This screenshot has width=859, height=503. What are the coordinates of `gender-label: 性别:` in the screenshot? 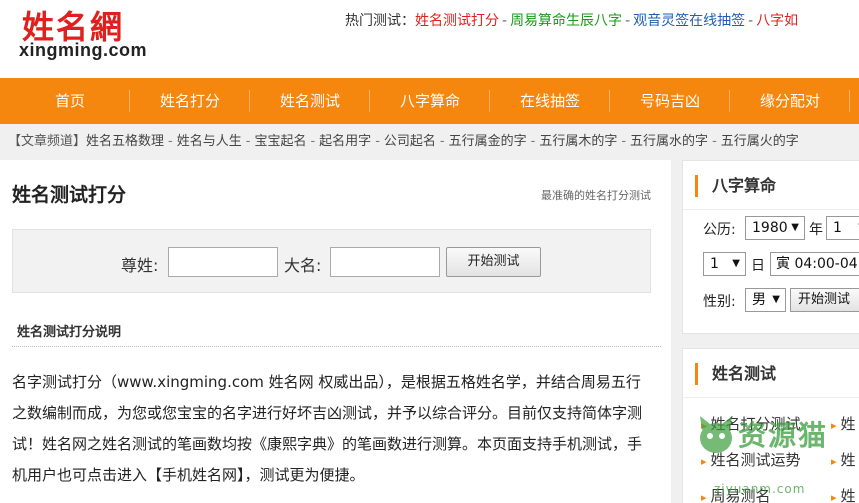 It's located at (719, 302).